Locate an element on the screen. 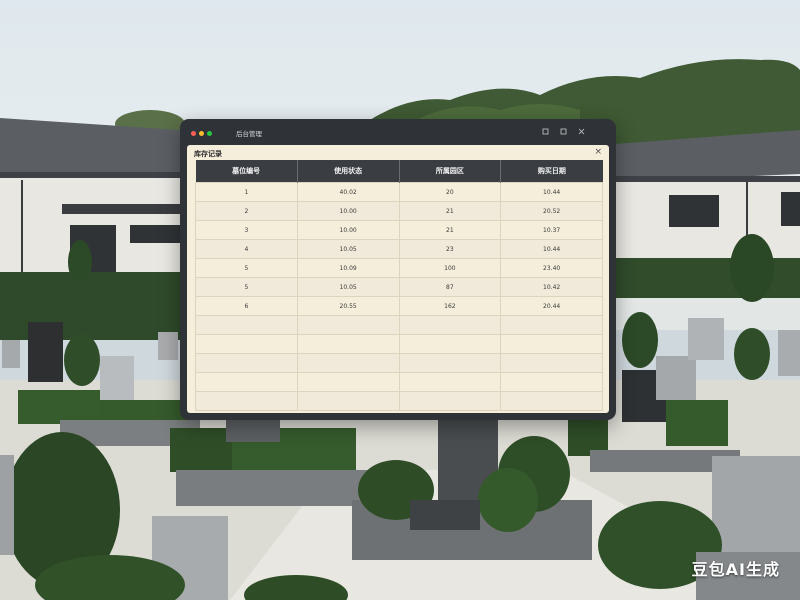 Image resolution: width=800 pixels, height=600 pixels. maximize-icon is located at coordinates (563, 132).